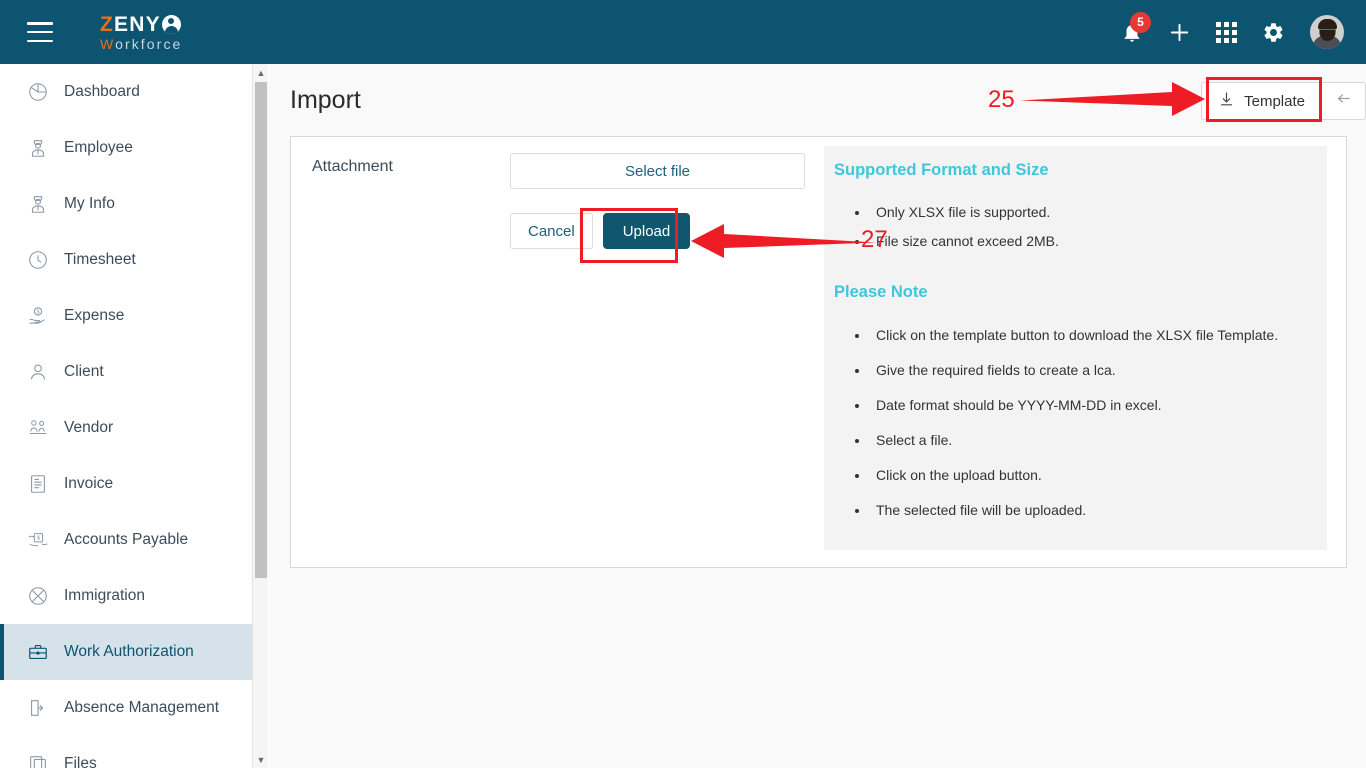 The width and height of the screenshot is (1366, 768). Describe the element at coordinates (683, 32) in the screenshot. I see `top-navigation-bar: Z ENY Workforce 5` at that location.